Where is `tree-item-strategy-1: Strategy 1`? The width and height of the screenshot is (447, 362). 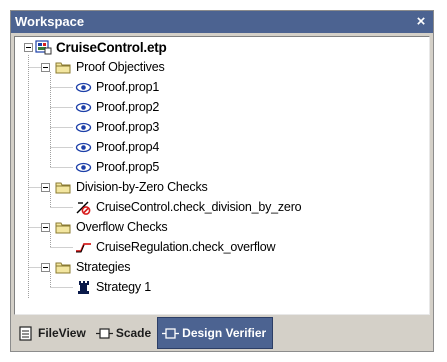 tree-item-strategy-1: Strategy 1 is located at coordinates (113, 287).